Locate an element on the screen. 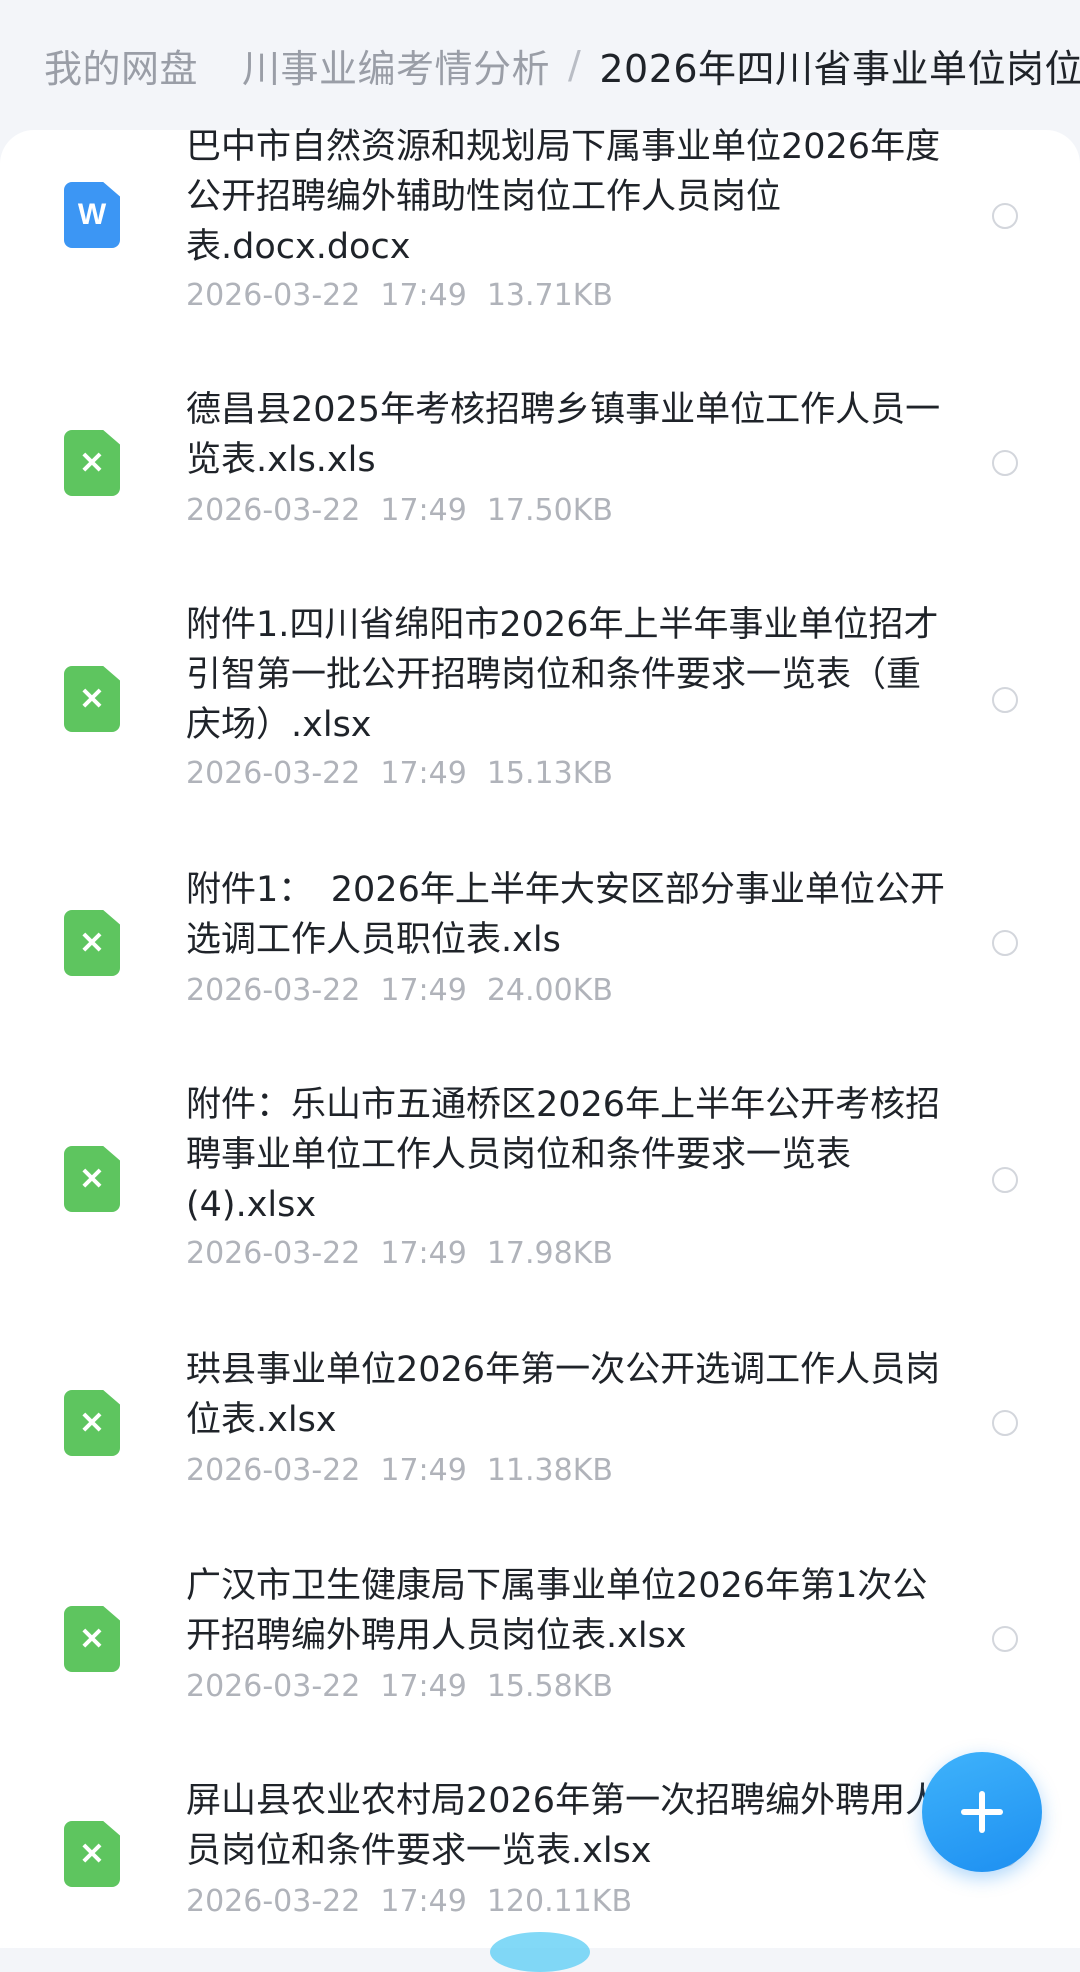  file-size: 13.71KB is located at coordinates (549, 295).